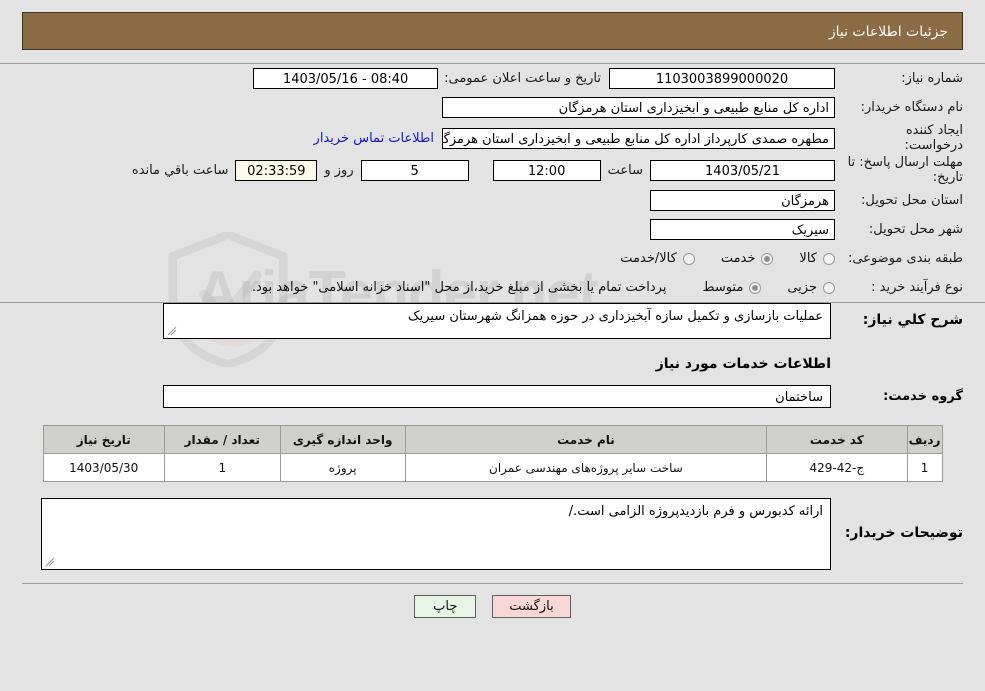  I want to click on back-button: بازگشت, so click(531, 606).